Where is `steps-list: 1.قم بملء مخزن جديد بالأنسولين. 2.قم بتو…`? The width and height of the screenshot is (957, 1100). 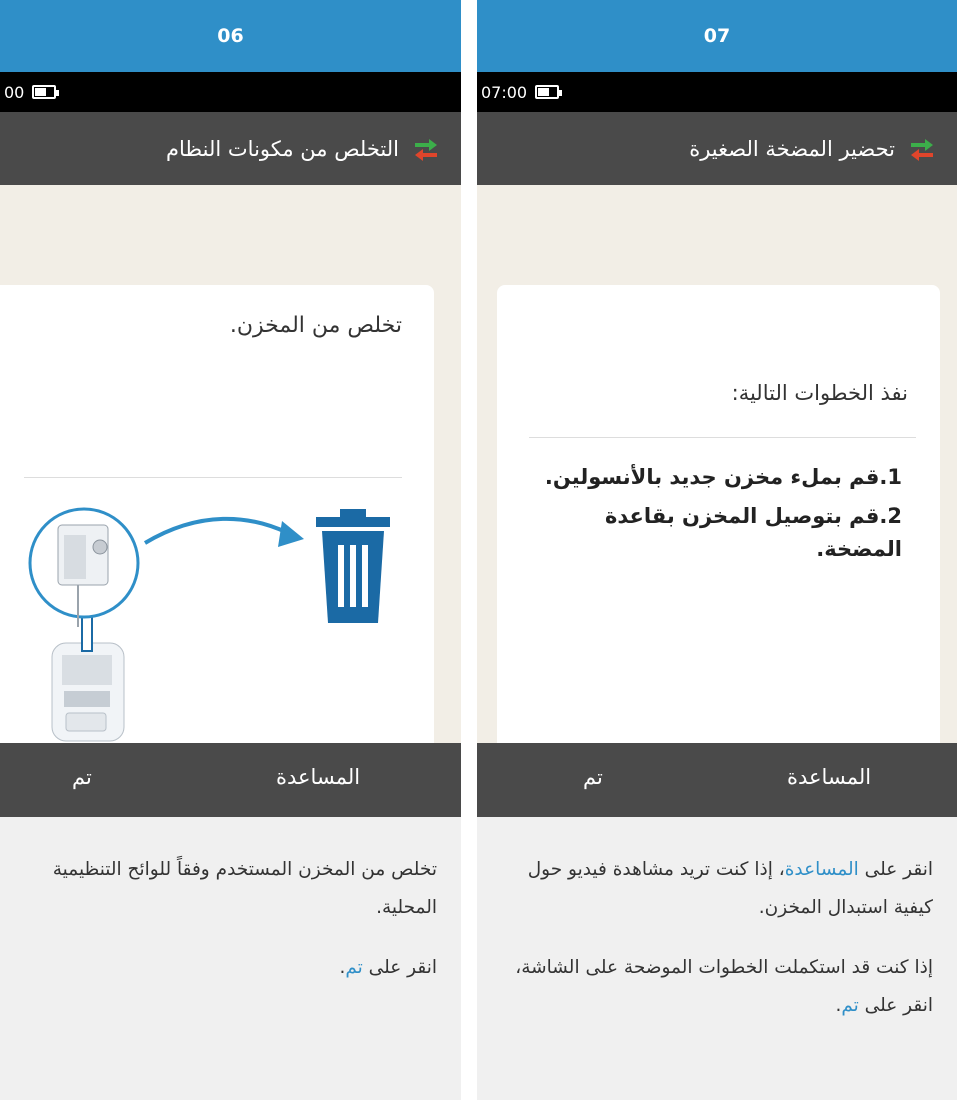
steps-list: 1.قم بملء مخزن جديد بالأنسولين. 2.قم بتو… is located at coordinates (719, 513).